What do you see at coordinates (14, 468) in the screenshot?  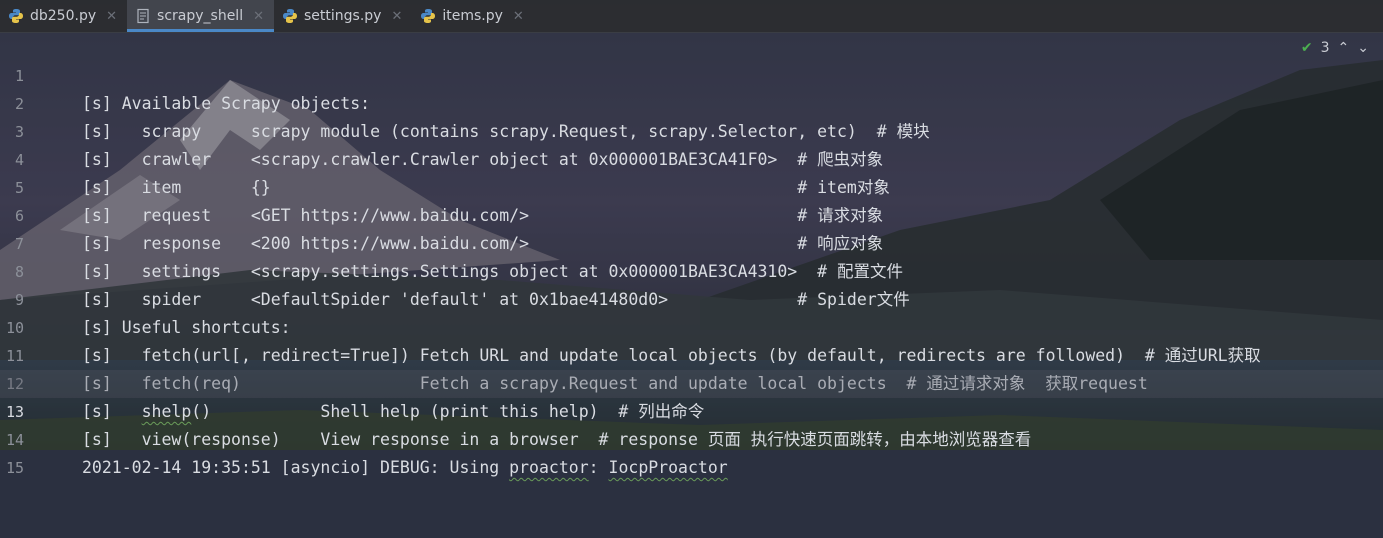 I see `line-number: 15` at bounding box center [14, 468].